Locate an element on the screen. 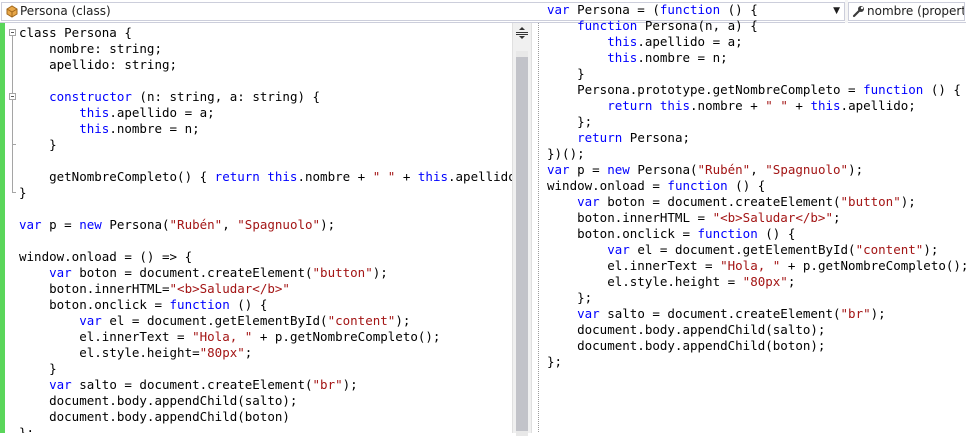  string-token: "<b>Saludar</b>" is located at coordinates (772, 217).